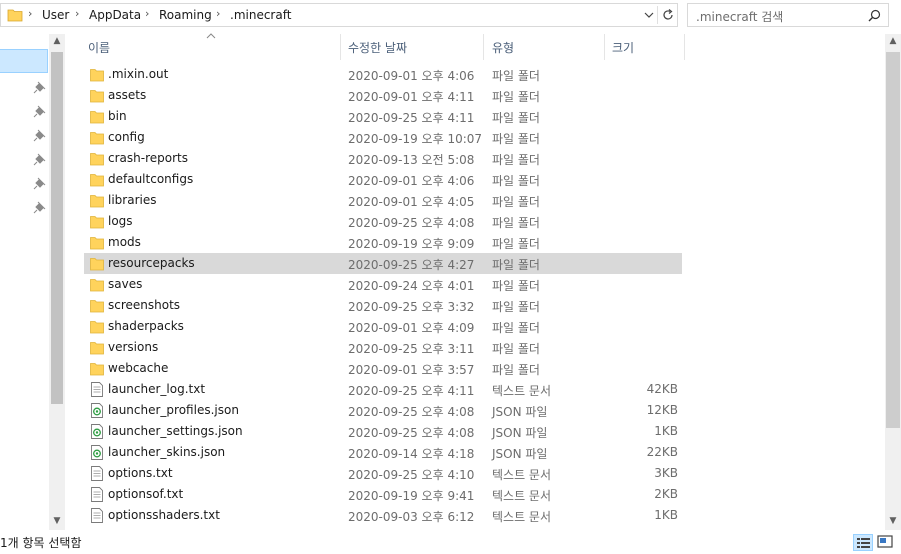  Describe the element at coordinates (411, 391) in the screenshot. I see `file-date: 2020-09-25 오후 4:11` at that location.